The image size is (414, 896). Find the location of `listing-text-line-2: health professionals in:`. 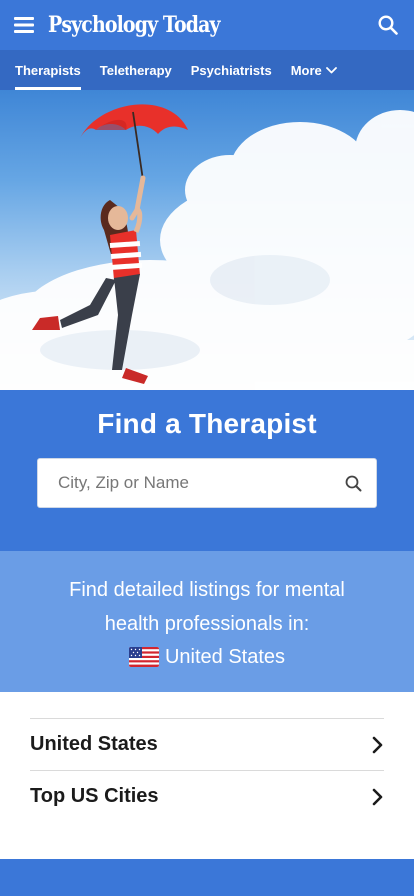

listing-text-line-2: health professionals in: is located at coordinates (207, 624).